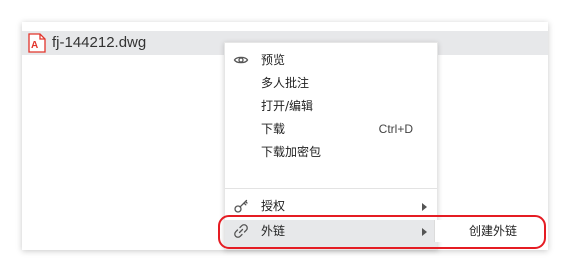 Image resolution: width=572 pixels, height=276 pixels. What do you see at coordinates (241, 206) in the screenshot?
I see `key-icon` at bounding box center [241, 206].